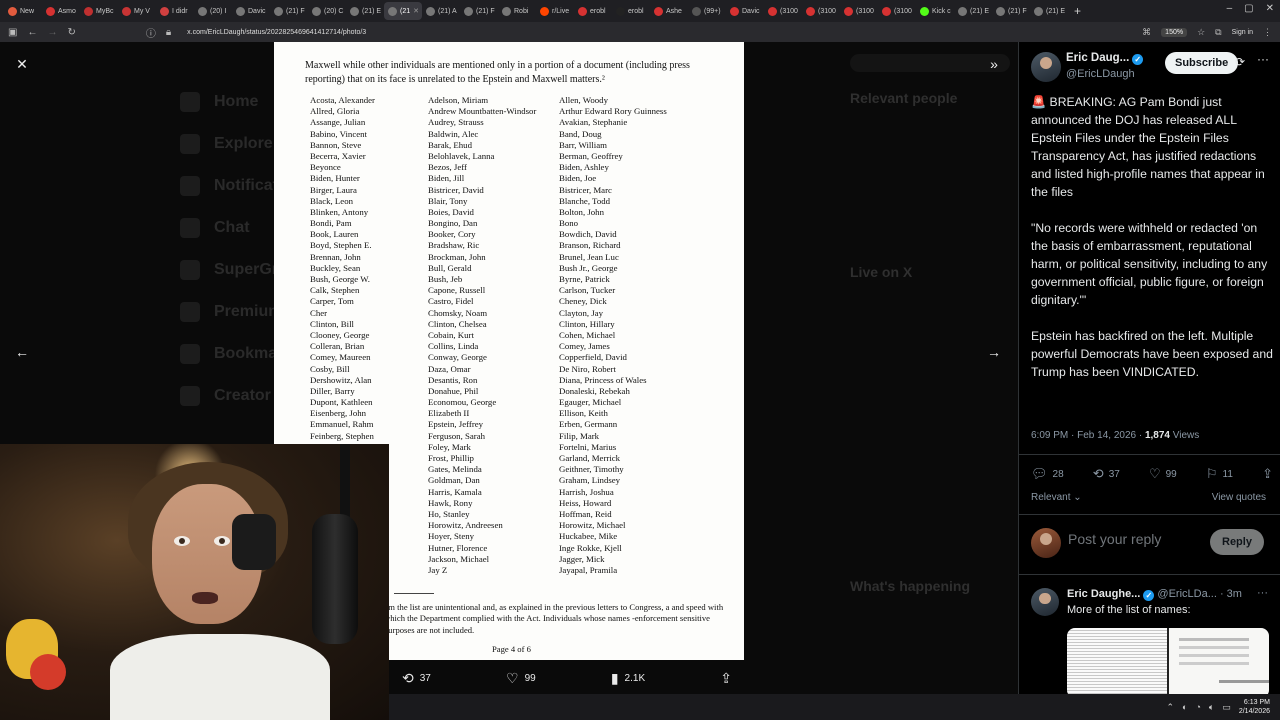 Image resolution: width=1280 pixels, height=720 pixels. Describe the element at coordinates (935, 11) in the screenshot. I see `browser-tab: Kick c` at that location.